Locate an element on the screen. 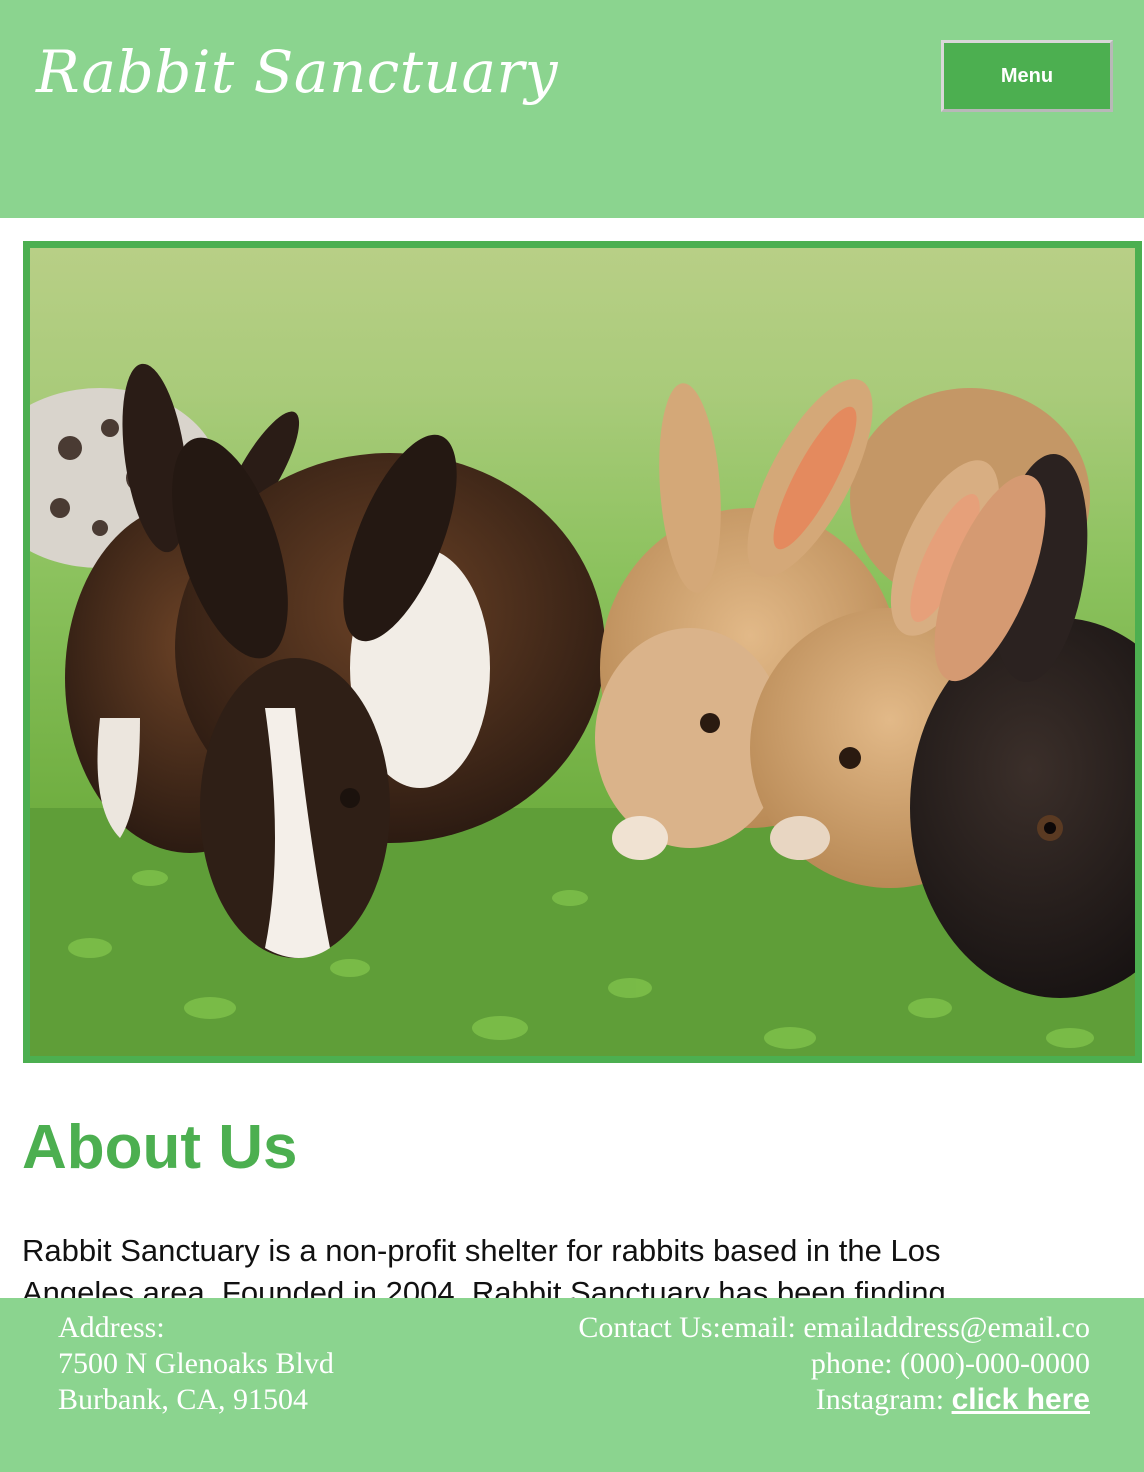 Image resolution: width=1144 pixels, height=1472 pixels. menu-button: Menu is located at coordinates (1027, 76).